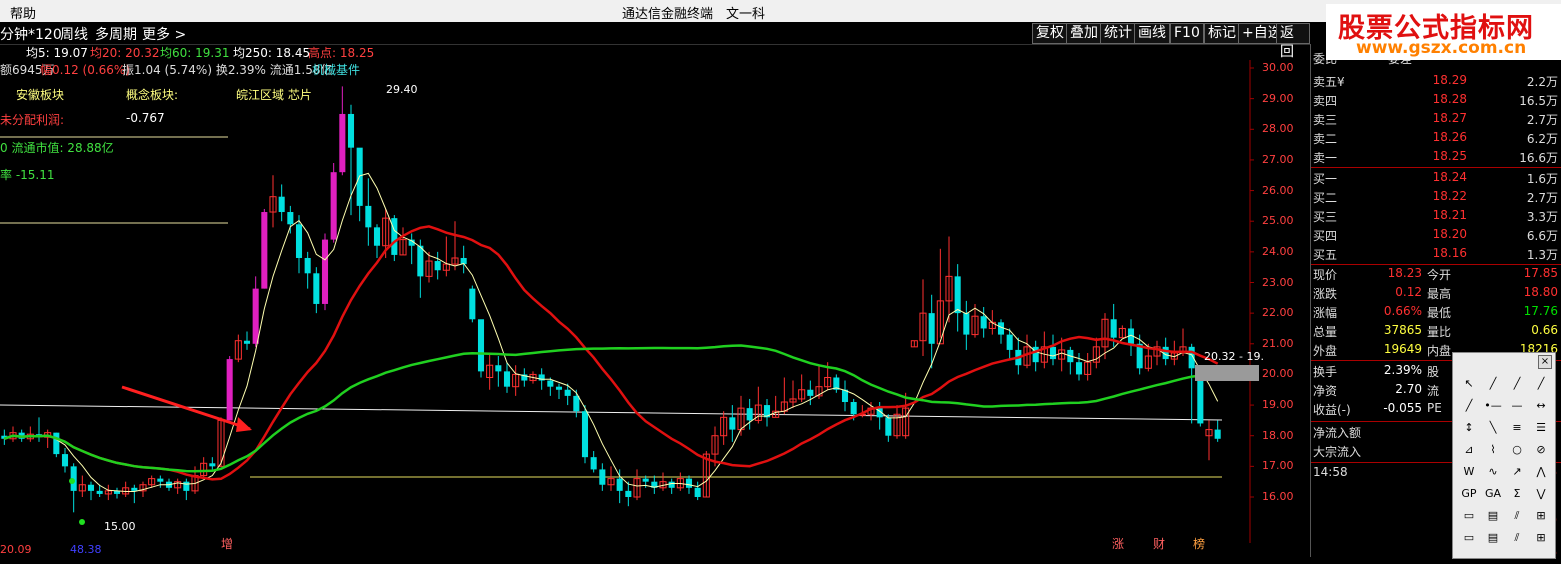 This screenshot has width=1561, height=564. What do you see at coordinates (1469, 384) in the screenshot?
I see `drawing-tool-icon: ↖` at bounding box center [1469, 384].